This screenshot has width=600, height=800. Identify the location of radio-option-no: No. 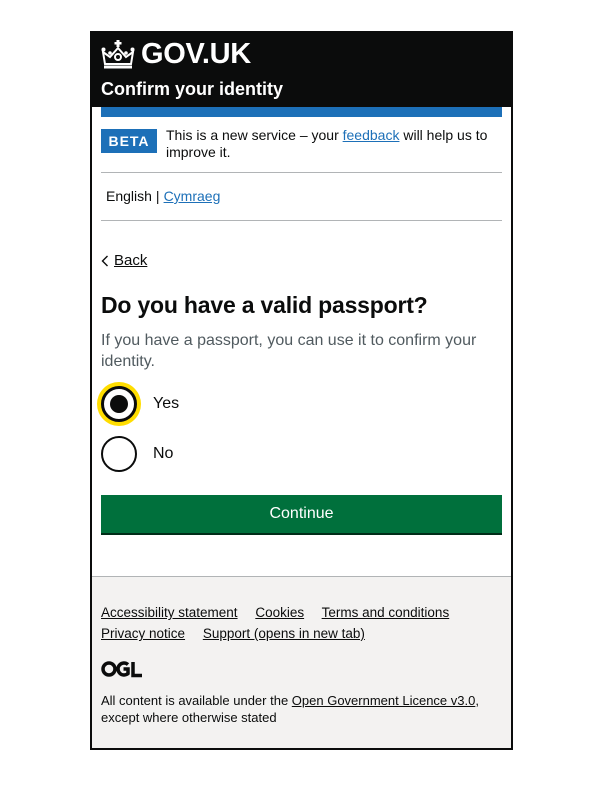
(137, 454).